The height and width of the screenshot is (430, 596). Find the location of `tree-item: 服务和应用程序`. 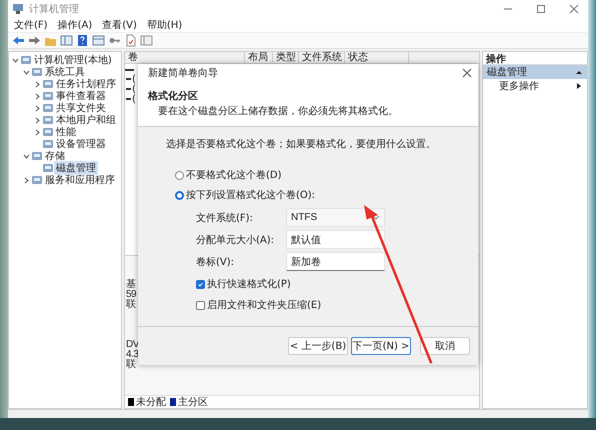

tree-item: 服务和应用程序 is located at coordinates (80, 180).